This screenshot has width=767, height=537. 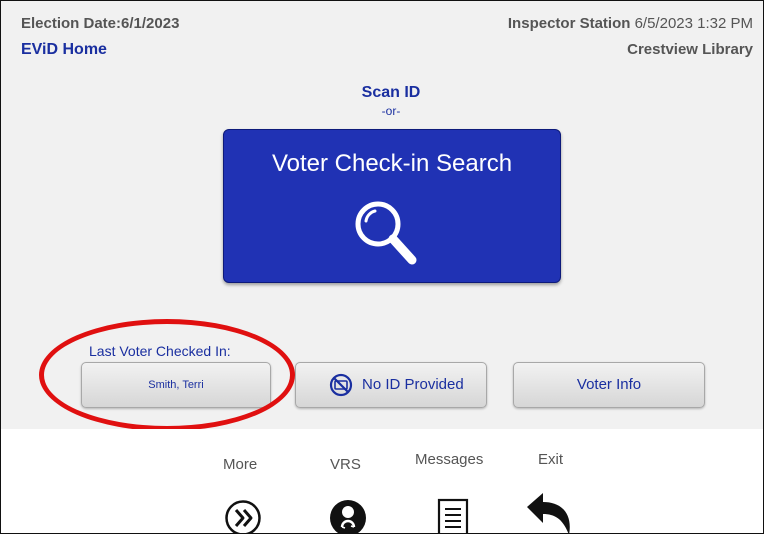 I want to click on vrs-icon, so click(x=348, y=516).